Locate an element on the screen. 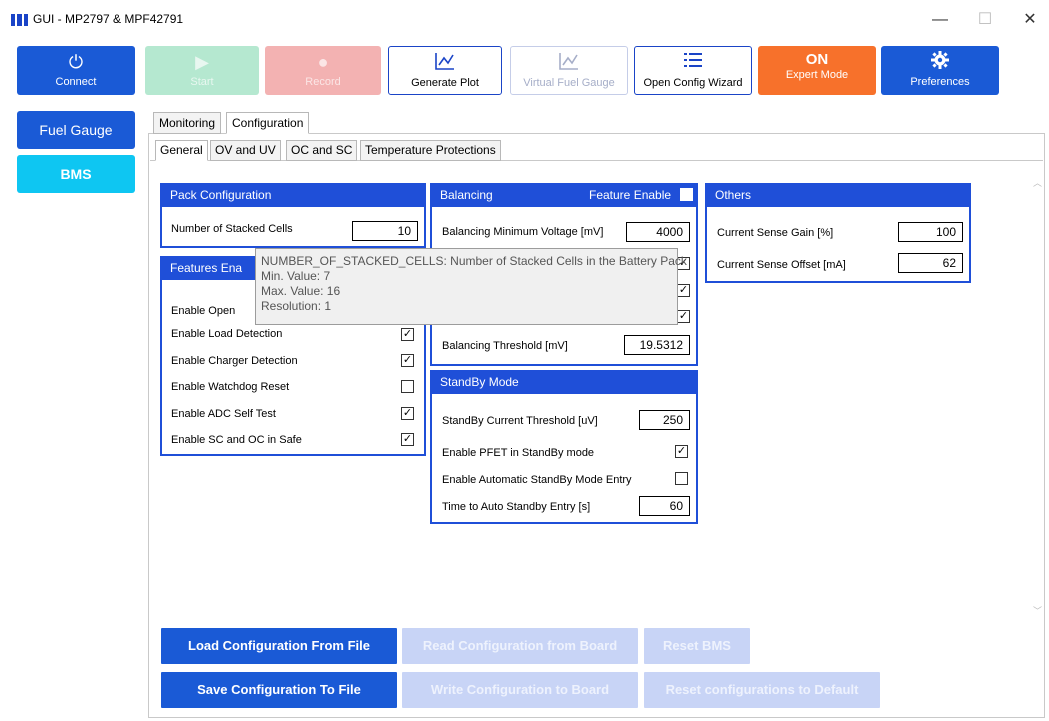 The height and width of the screenshot is (721, 1049). gear-icon is located at coordinates (940, 62).